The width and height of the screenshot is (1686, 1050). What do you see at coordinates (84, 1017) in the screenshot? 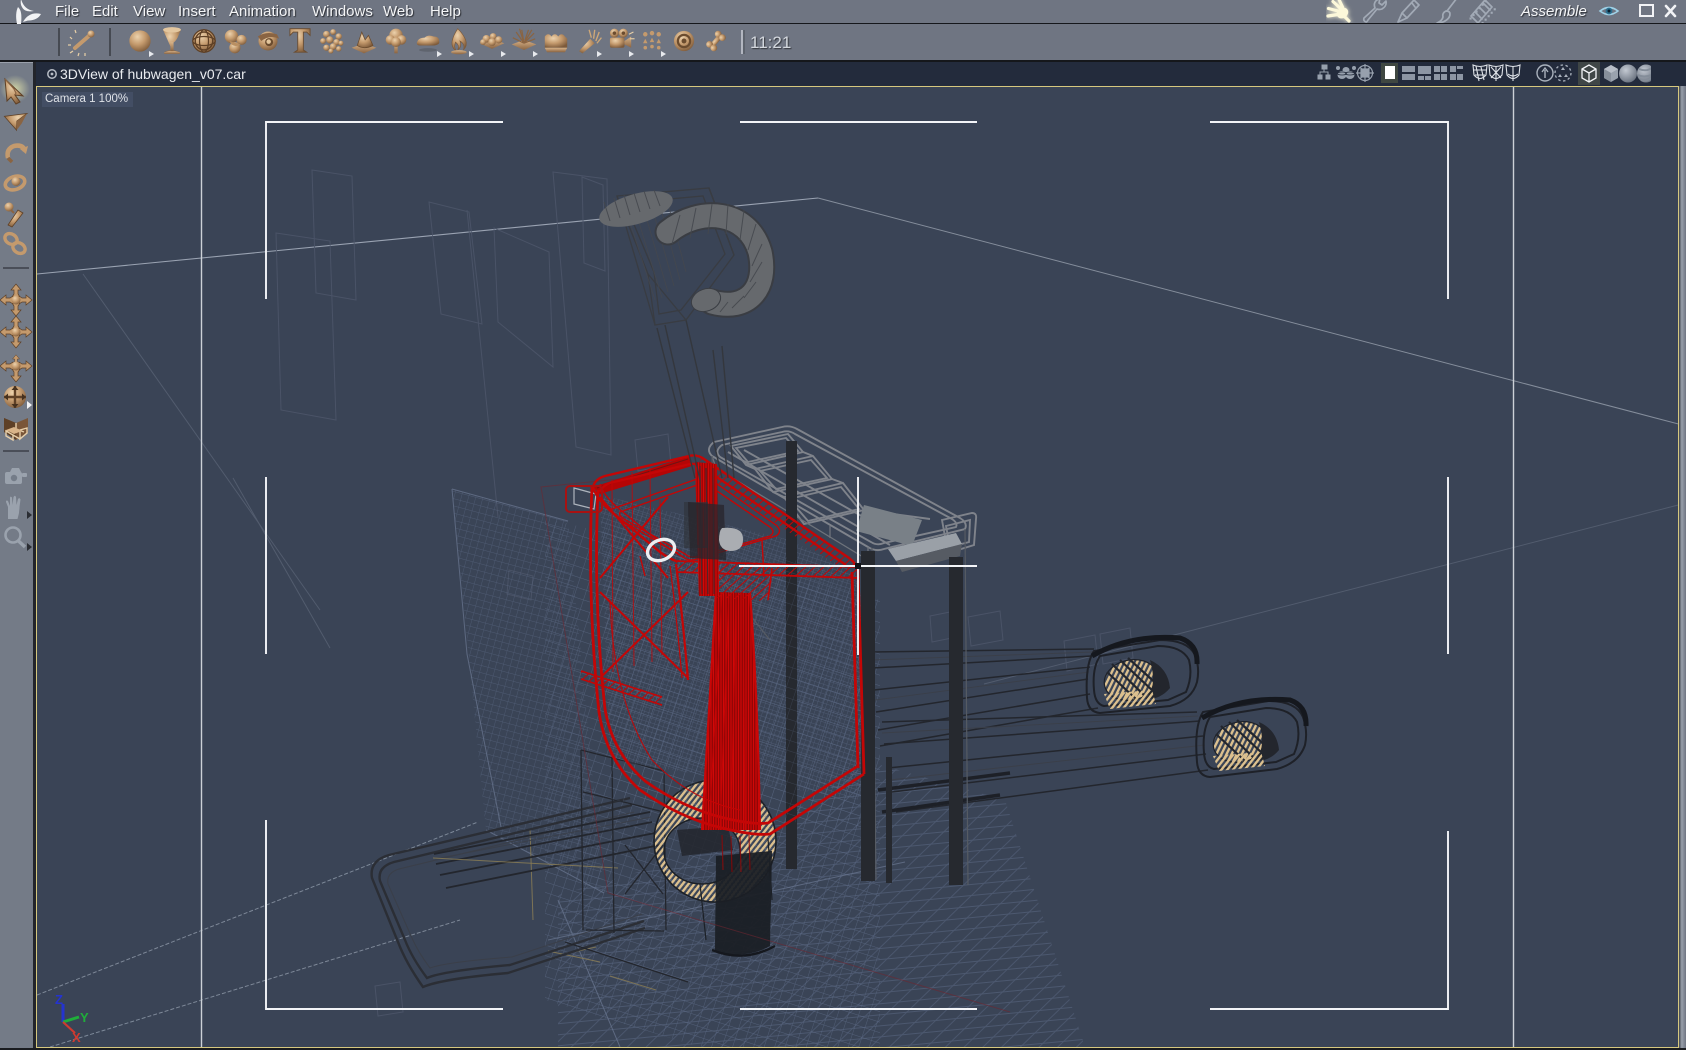
I see `svg-text: Y` at bounding box center [84, 1017].